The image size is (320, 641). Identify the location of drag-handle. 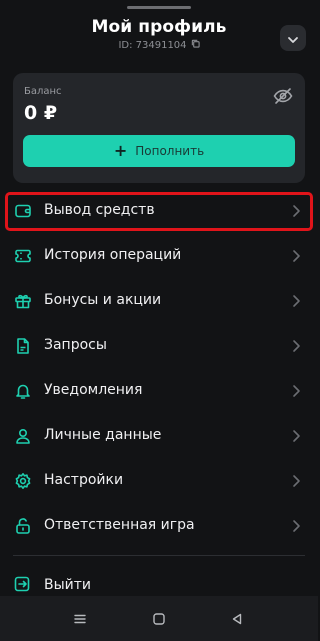
(159, 7).